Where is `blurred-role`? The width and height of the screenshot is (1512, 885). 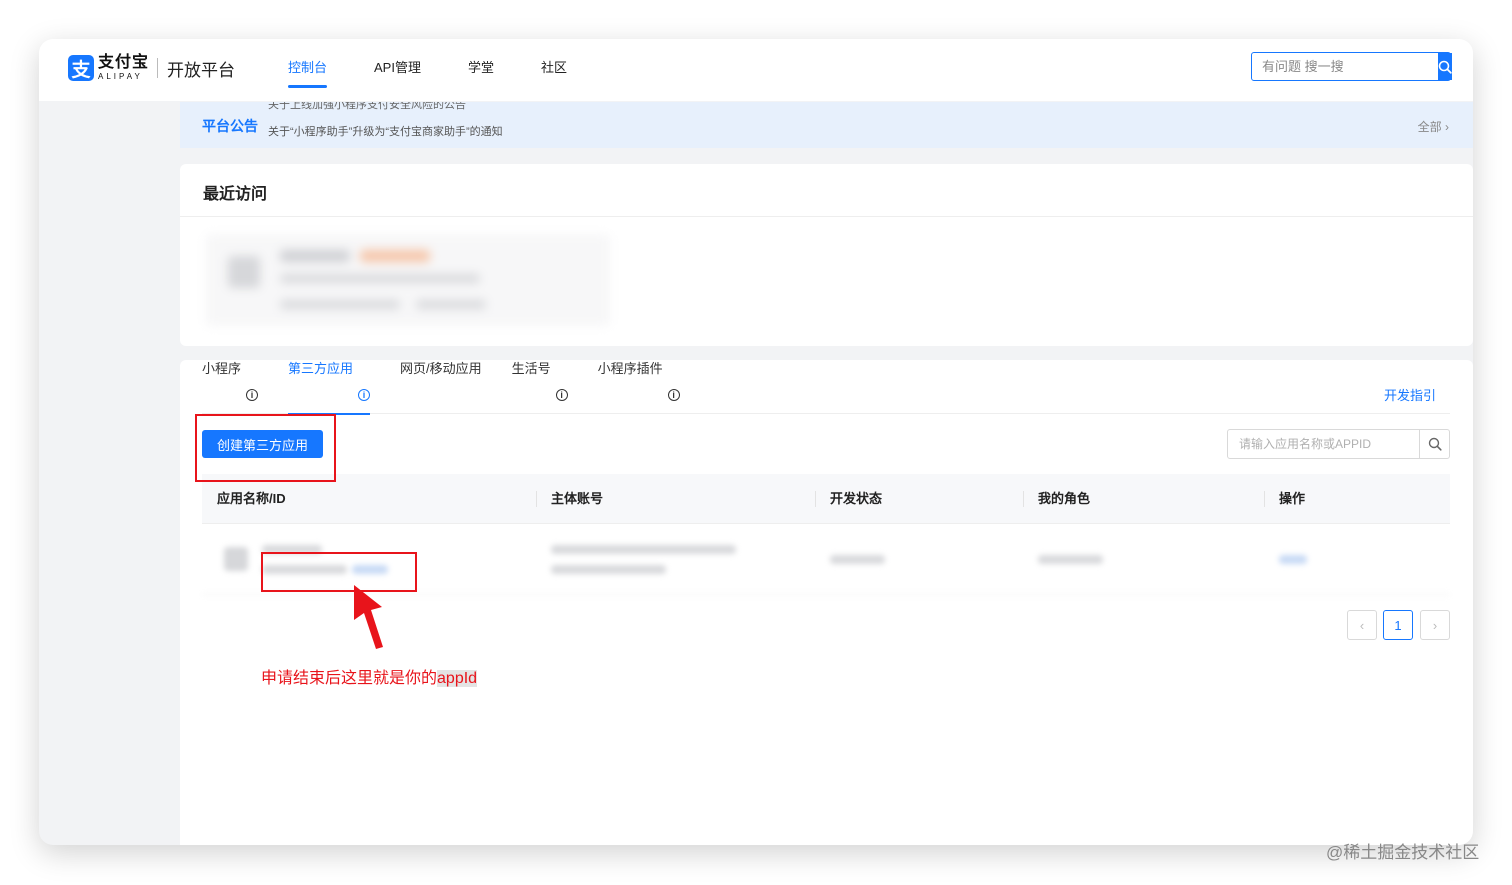
blurred-role is located at coordinates (1070, 559).